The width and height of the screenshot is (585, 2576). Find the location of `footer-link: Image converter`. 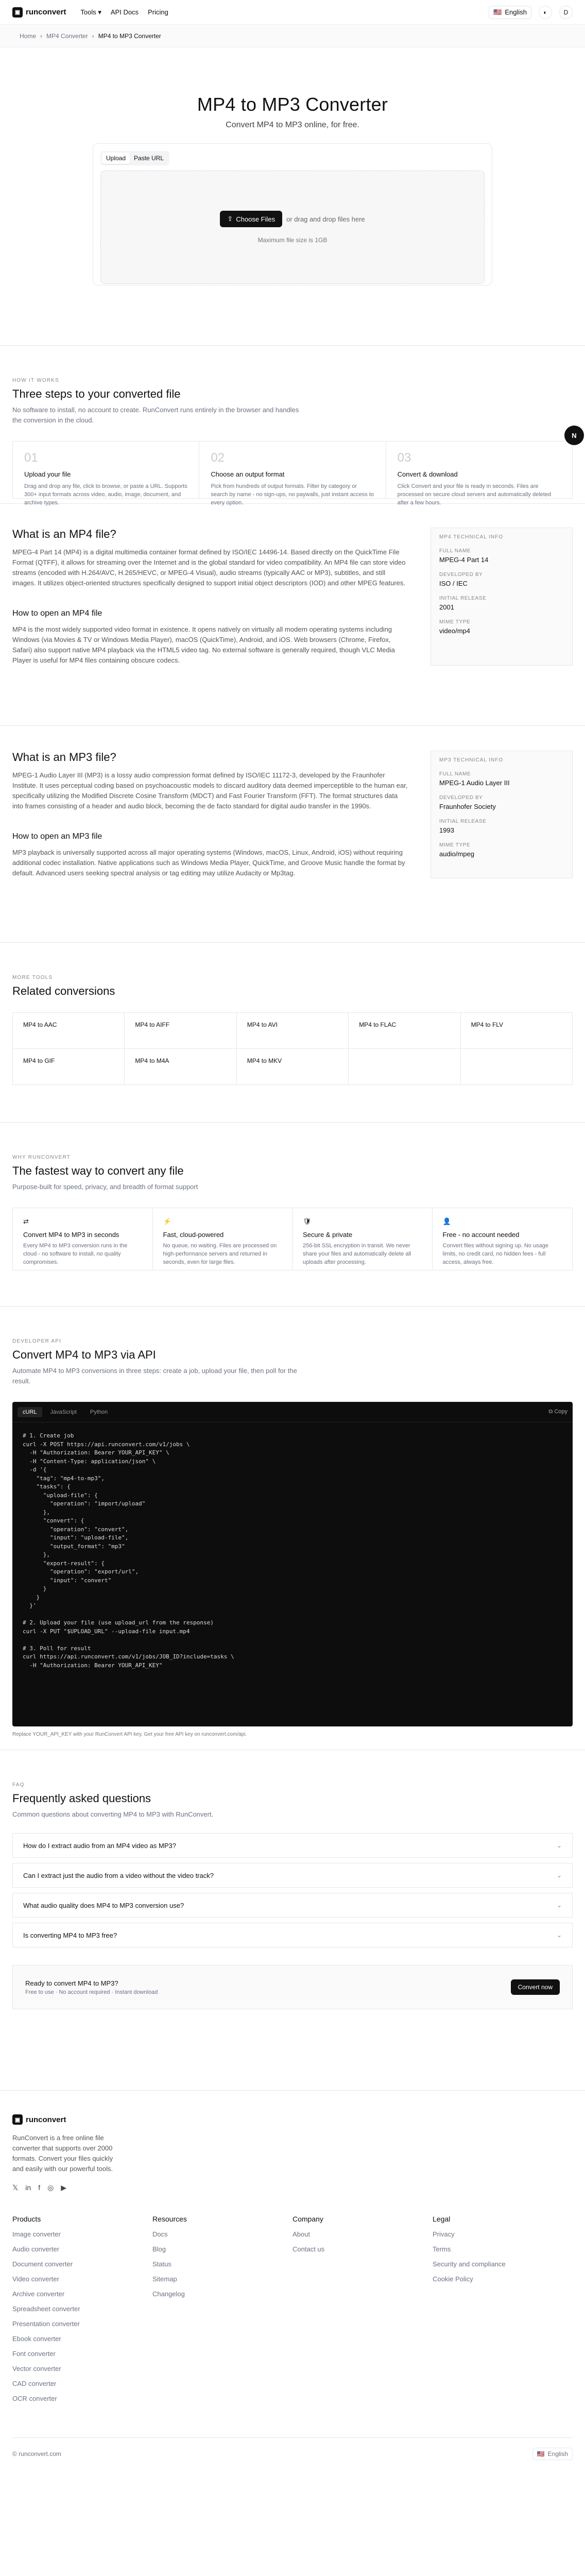

footer-link: Image converter is located at coordinates (82, 2234).